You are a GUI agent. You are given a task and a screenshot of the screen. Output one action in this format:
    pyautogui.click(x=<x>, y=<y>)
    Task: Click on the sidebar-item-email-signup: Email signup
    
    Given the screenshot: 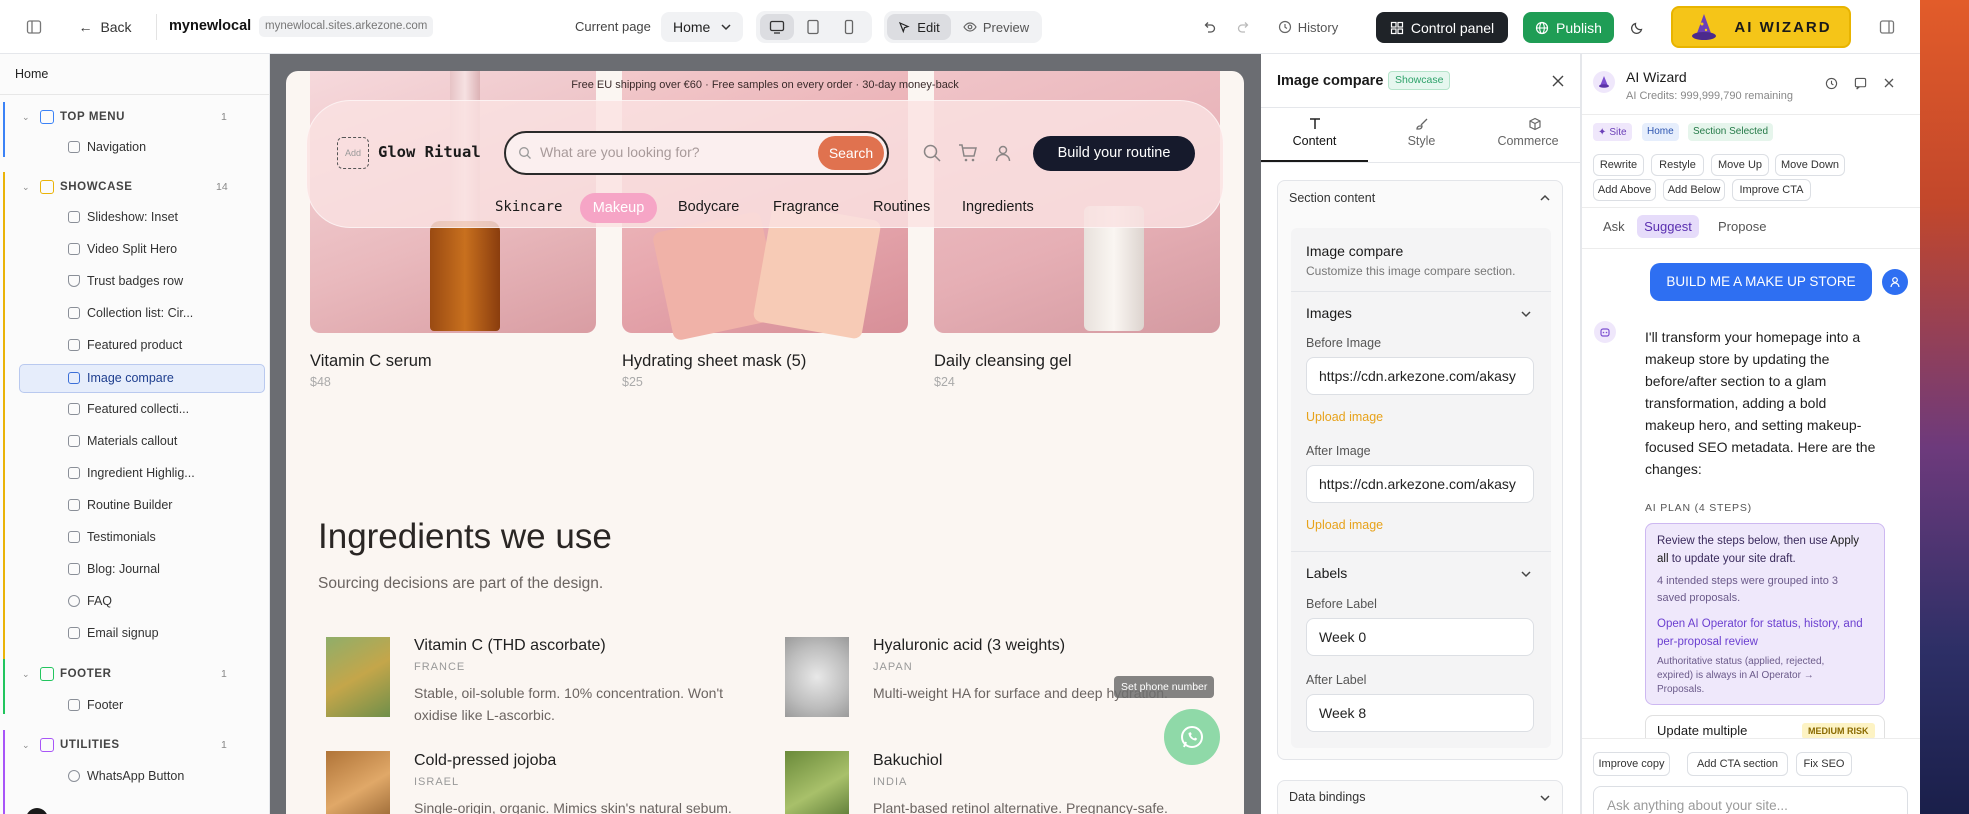 What is the action you would take?
    pyautogui.click(x=135, y=633)
    